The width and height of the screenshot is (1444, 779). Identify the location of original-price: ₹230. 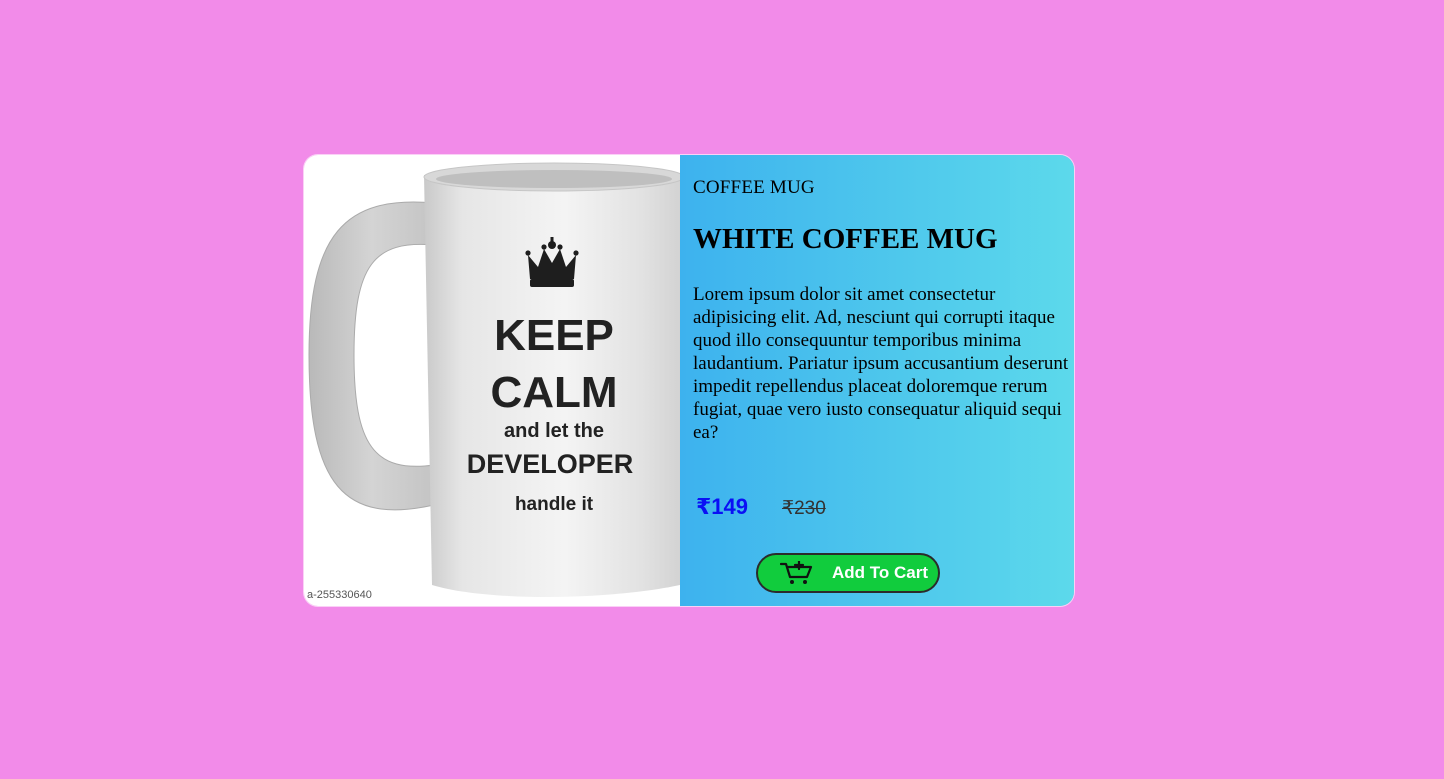
(804, 508).